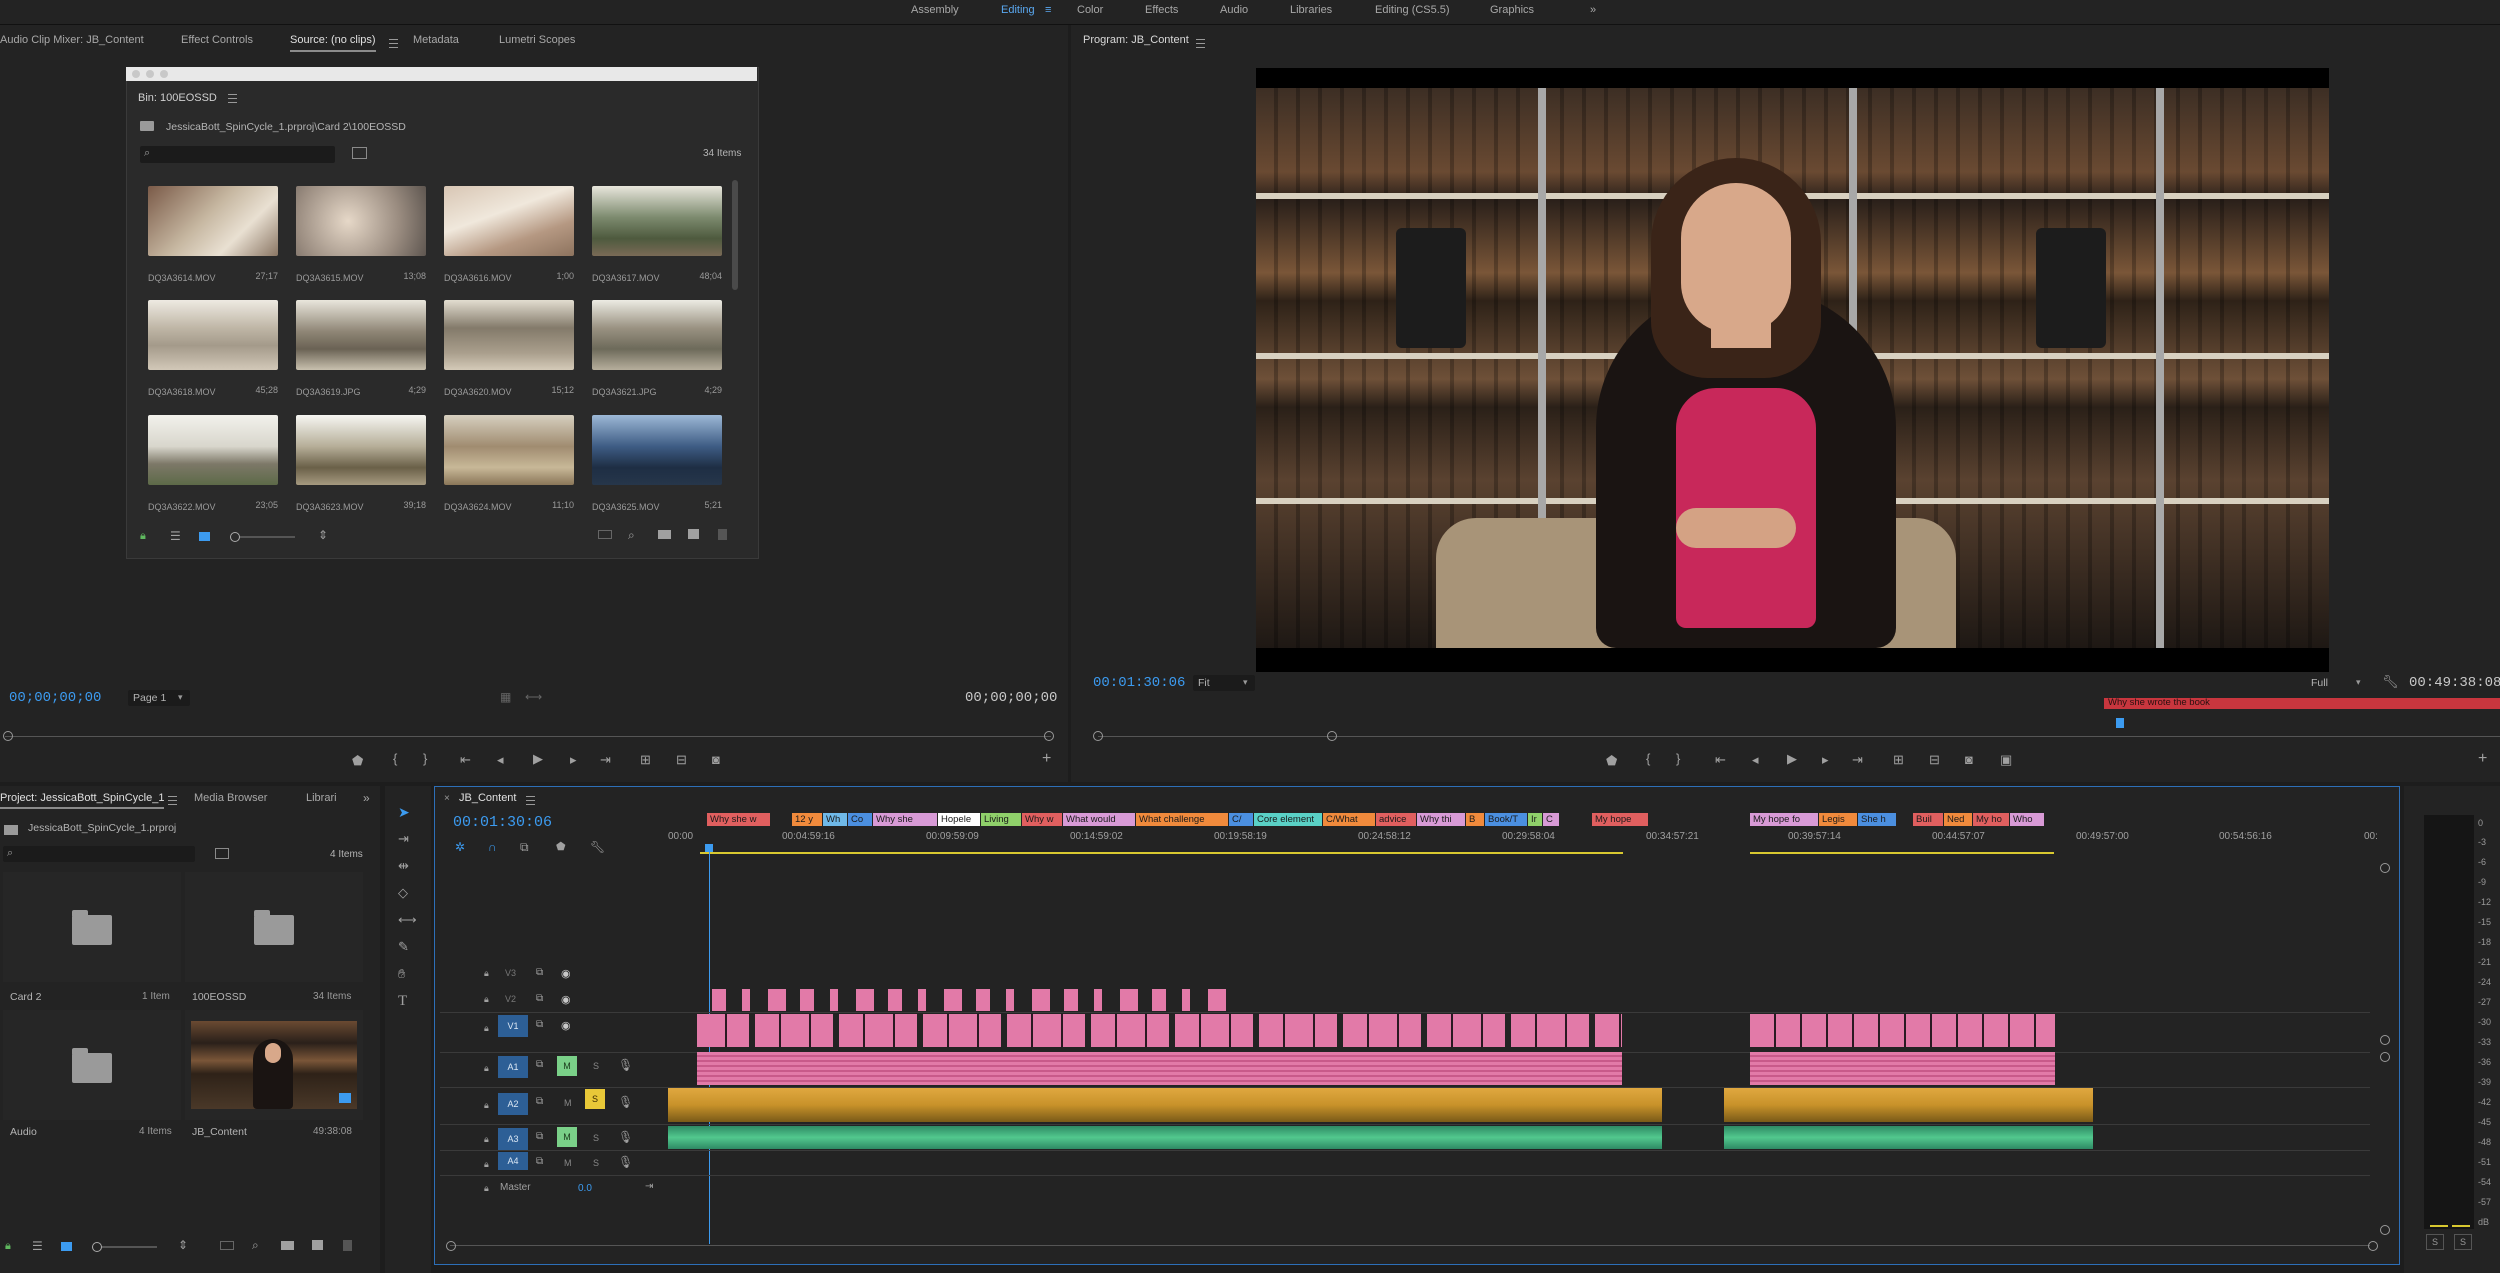 This screenshot has width=2500, height=1273. Describe the element at coordinates (2120, 723) in the screenshot. I see `program-playhead` at that location.